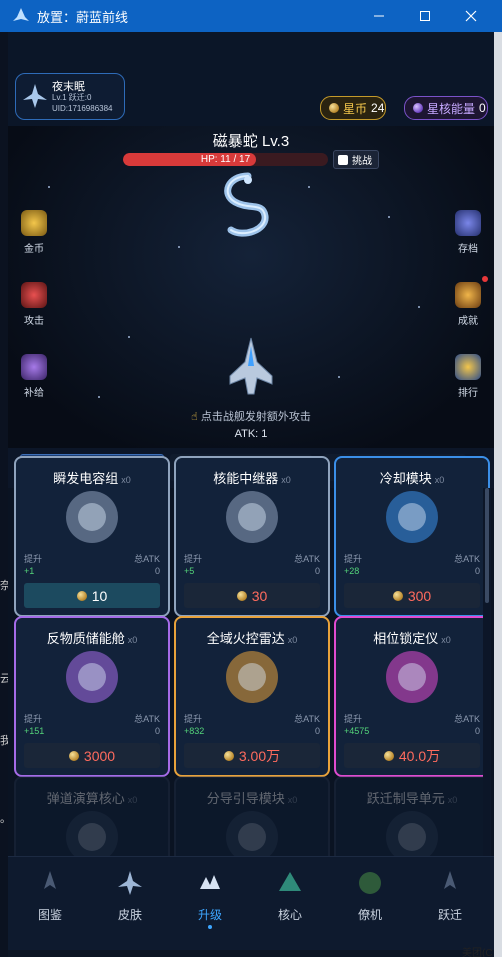  I want to click on nav-core: 核心, so click(290, 896).